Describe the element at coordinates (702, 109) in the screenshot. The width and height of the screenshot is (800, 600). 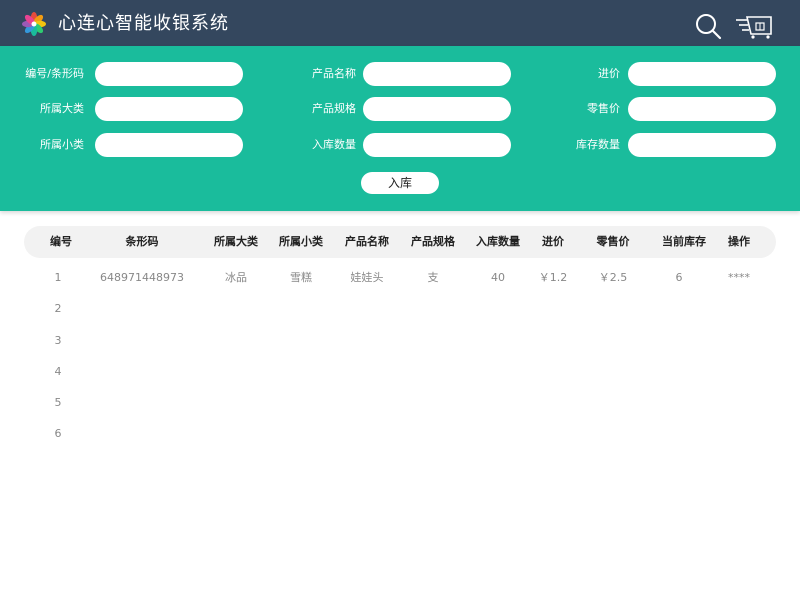
I see `retail-price-input` at that location.